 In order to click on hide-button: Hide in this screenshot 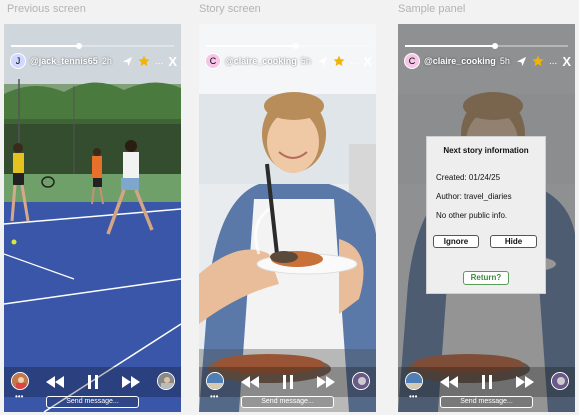, I will do `click(513, 241)`.